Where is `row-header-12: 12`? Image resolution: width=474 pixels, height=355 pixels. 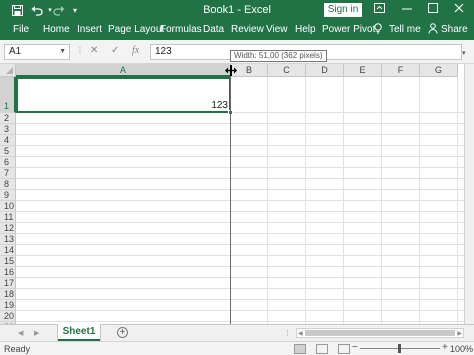 row-header-12: 12 is located at coordinates (8, 228).